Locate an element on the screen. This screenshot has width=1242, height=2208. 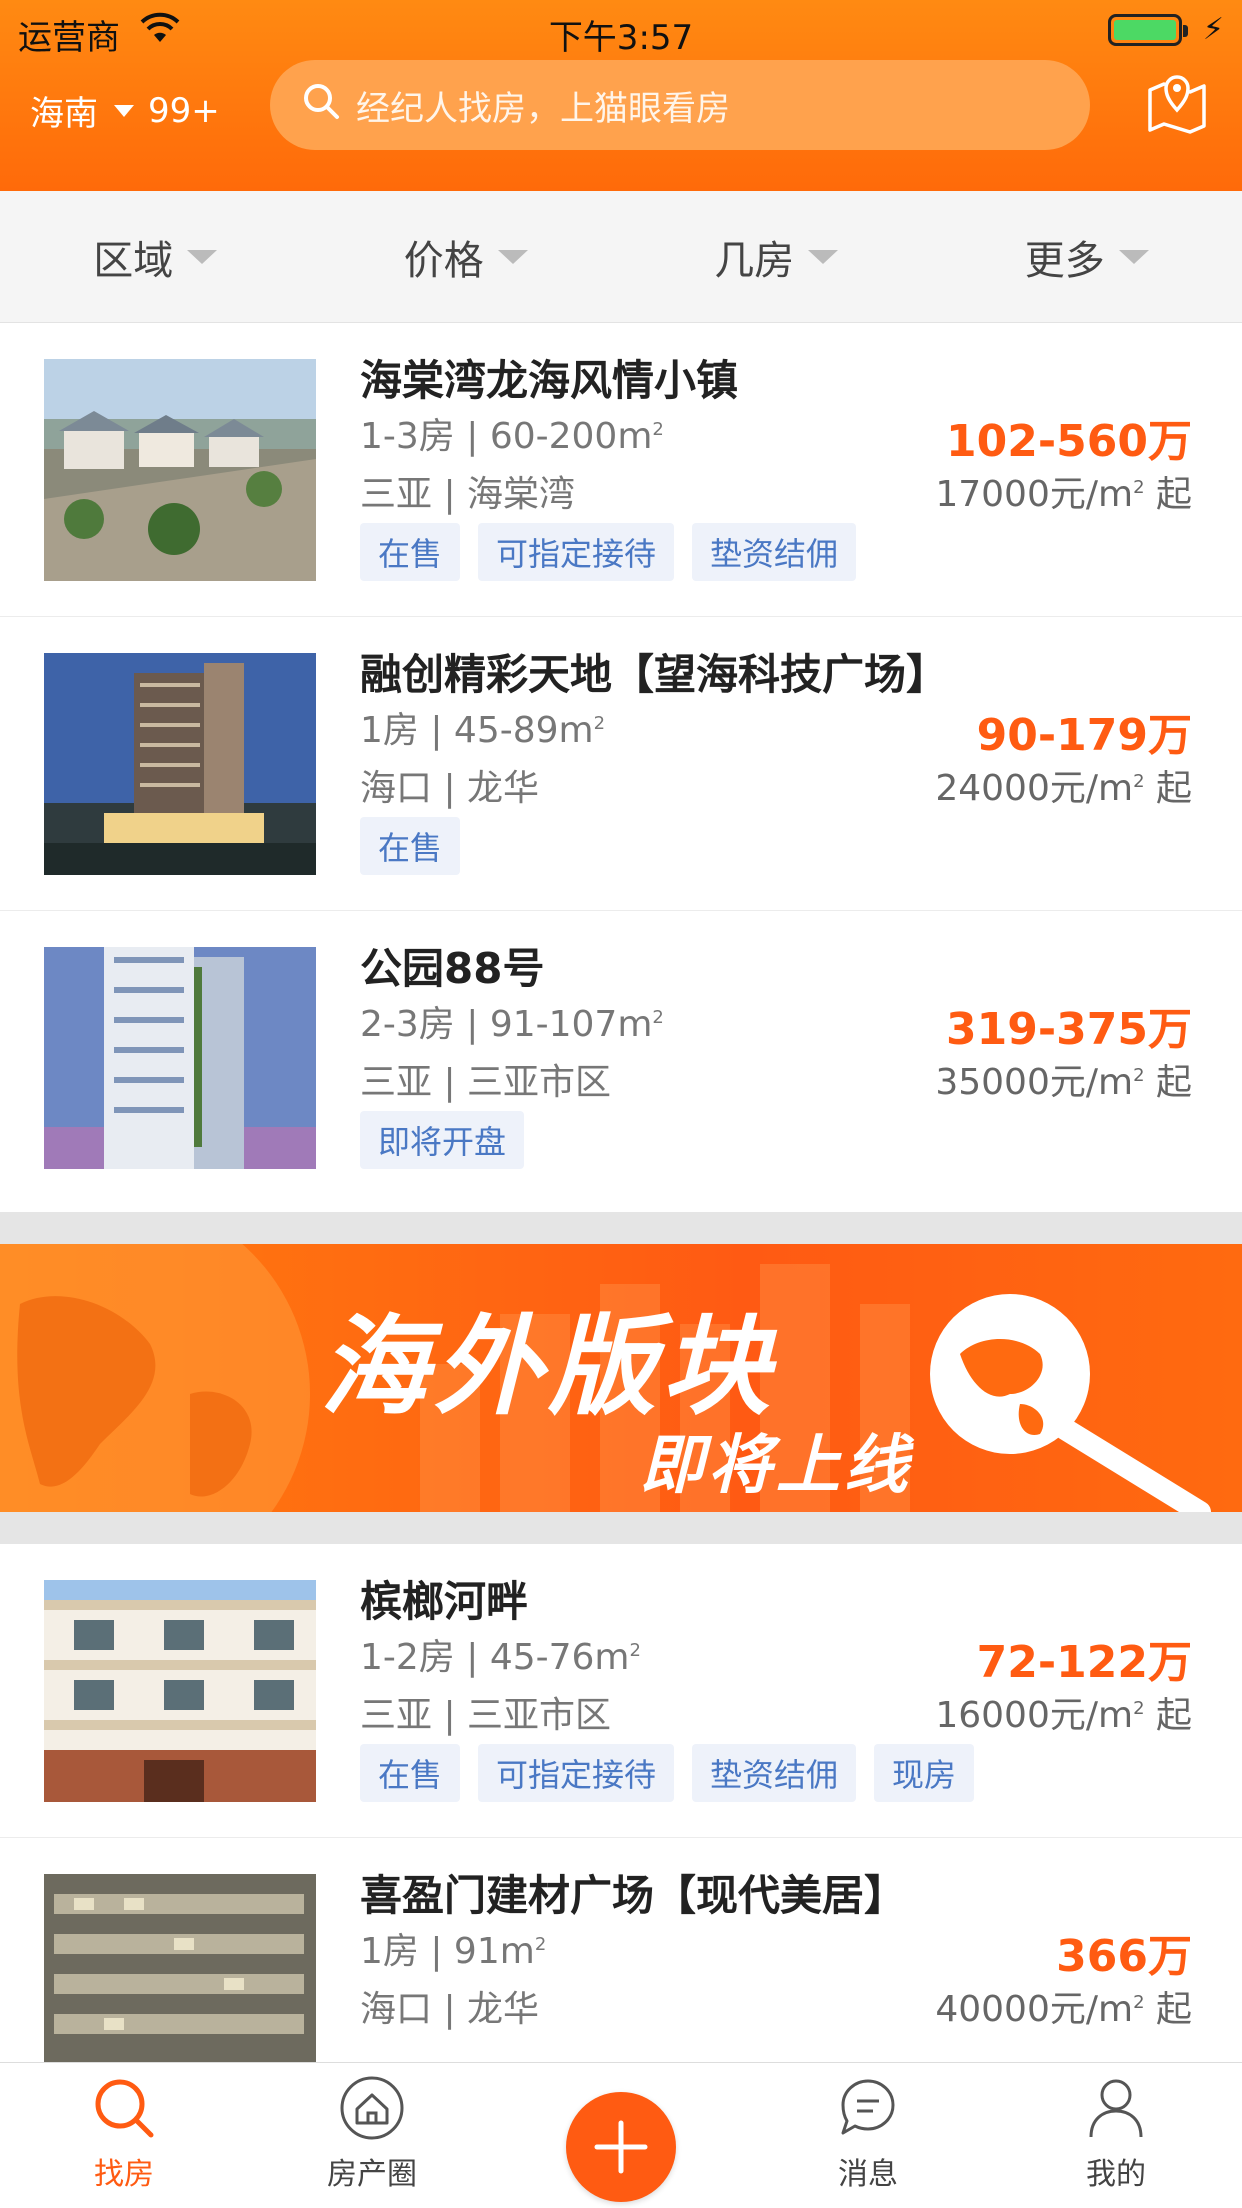
area: 45-89m is located at coordinates (523, 730).